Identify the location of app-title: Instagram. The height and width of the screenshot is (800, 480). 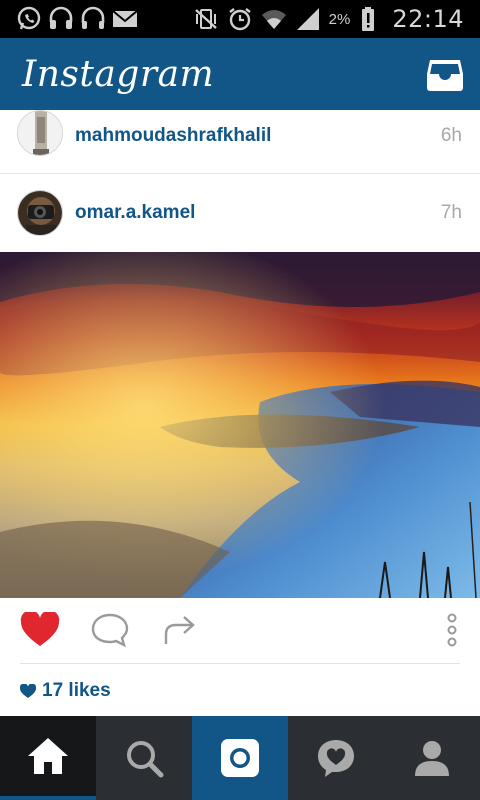
(118, 74).